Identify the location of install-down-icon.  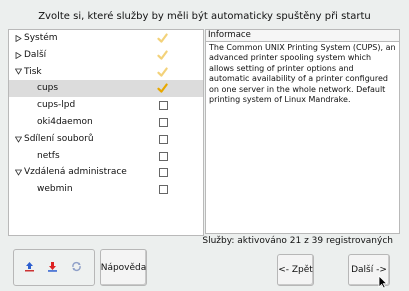
(52, 266).